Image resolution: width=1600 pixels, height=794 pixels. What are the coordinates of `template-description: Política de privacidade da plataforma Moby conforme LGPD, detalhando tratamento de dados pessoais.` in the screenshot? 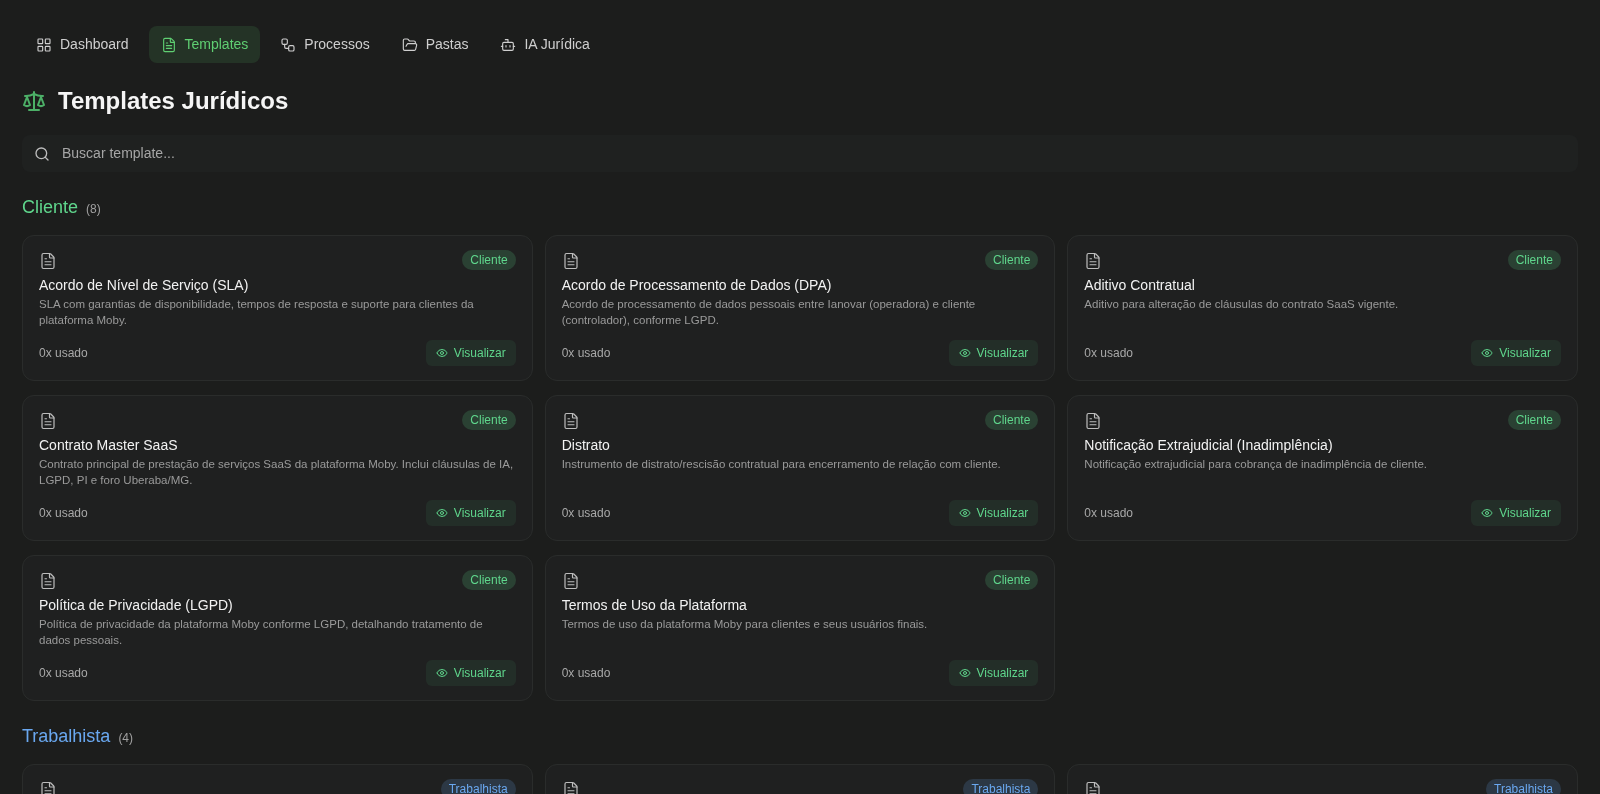 It's located at (261, 632).